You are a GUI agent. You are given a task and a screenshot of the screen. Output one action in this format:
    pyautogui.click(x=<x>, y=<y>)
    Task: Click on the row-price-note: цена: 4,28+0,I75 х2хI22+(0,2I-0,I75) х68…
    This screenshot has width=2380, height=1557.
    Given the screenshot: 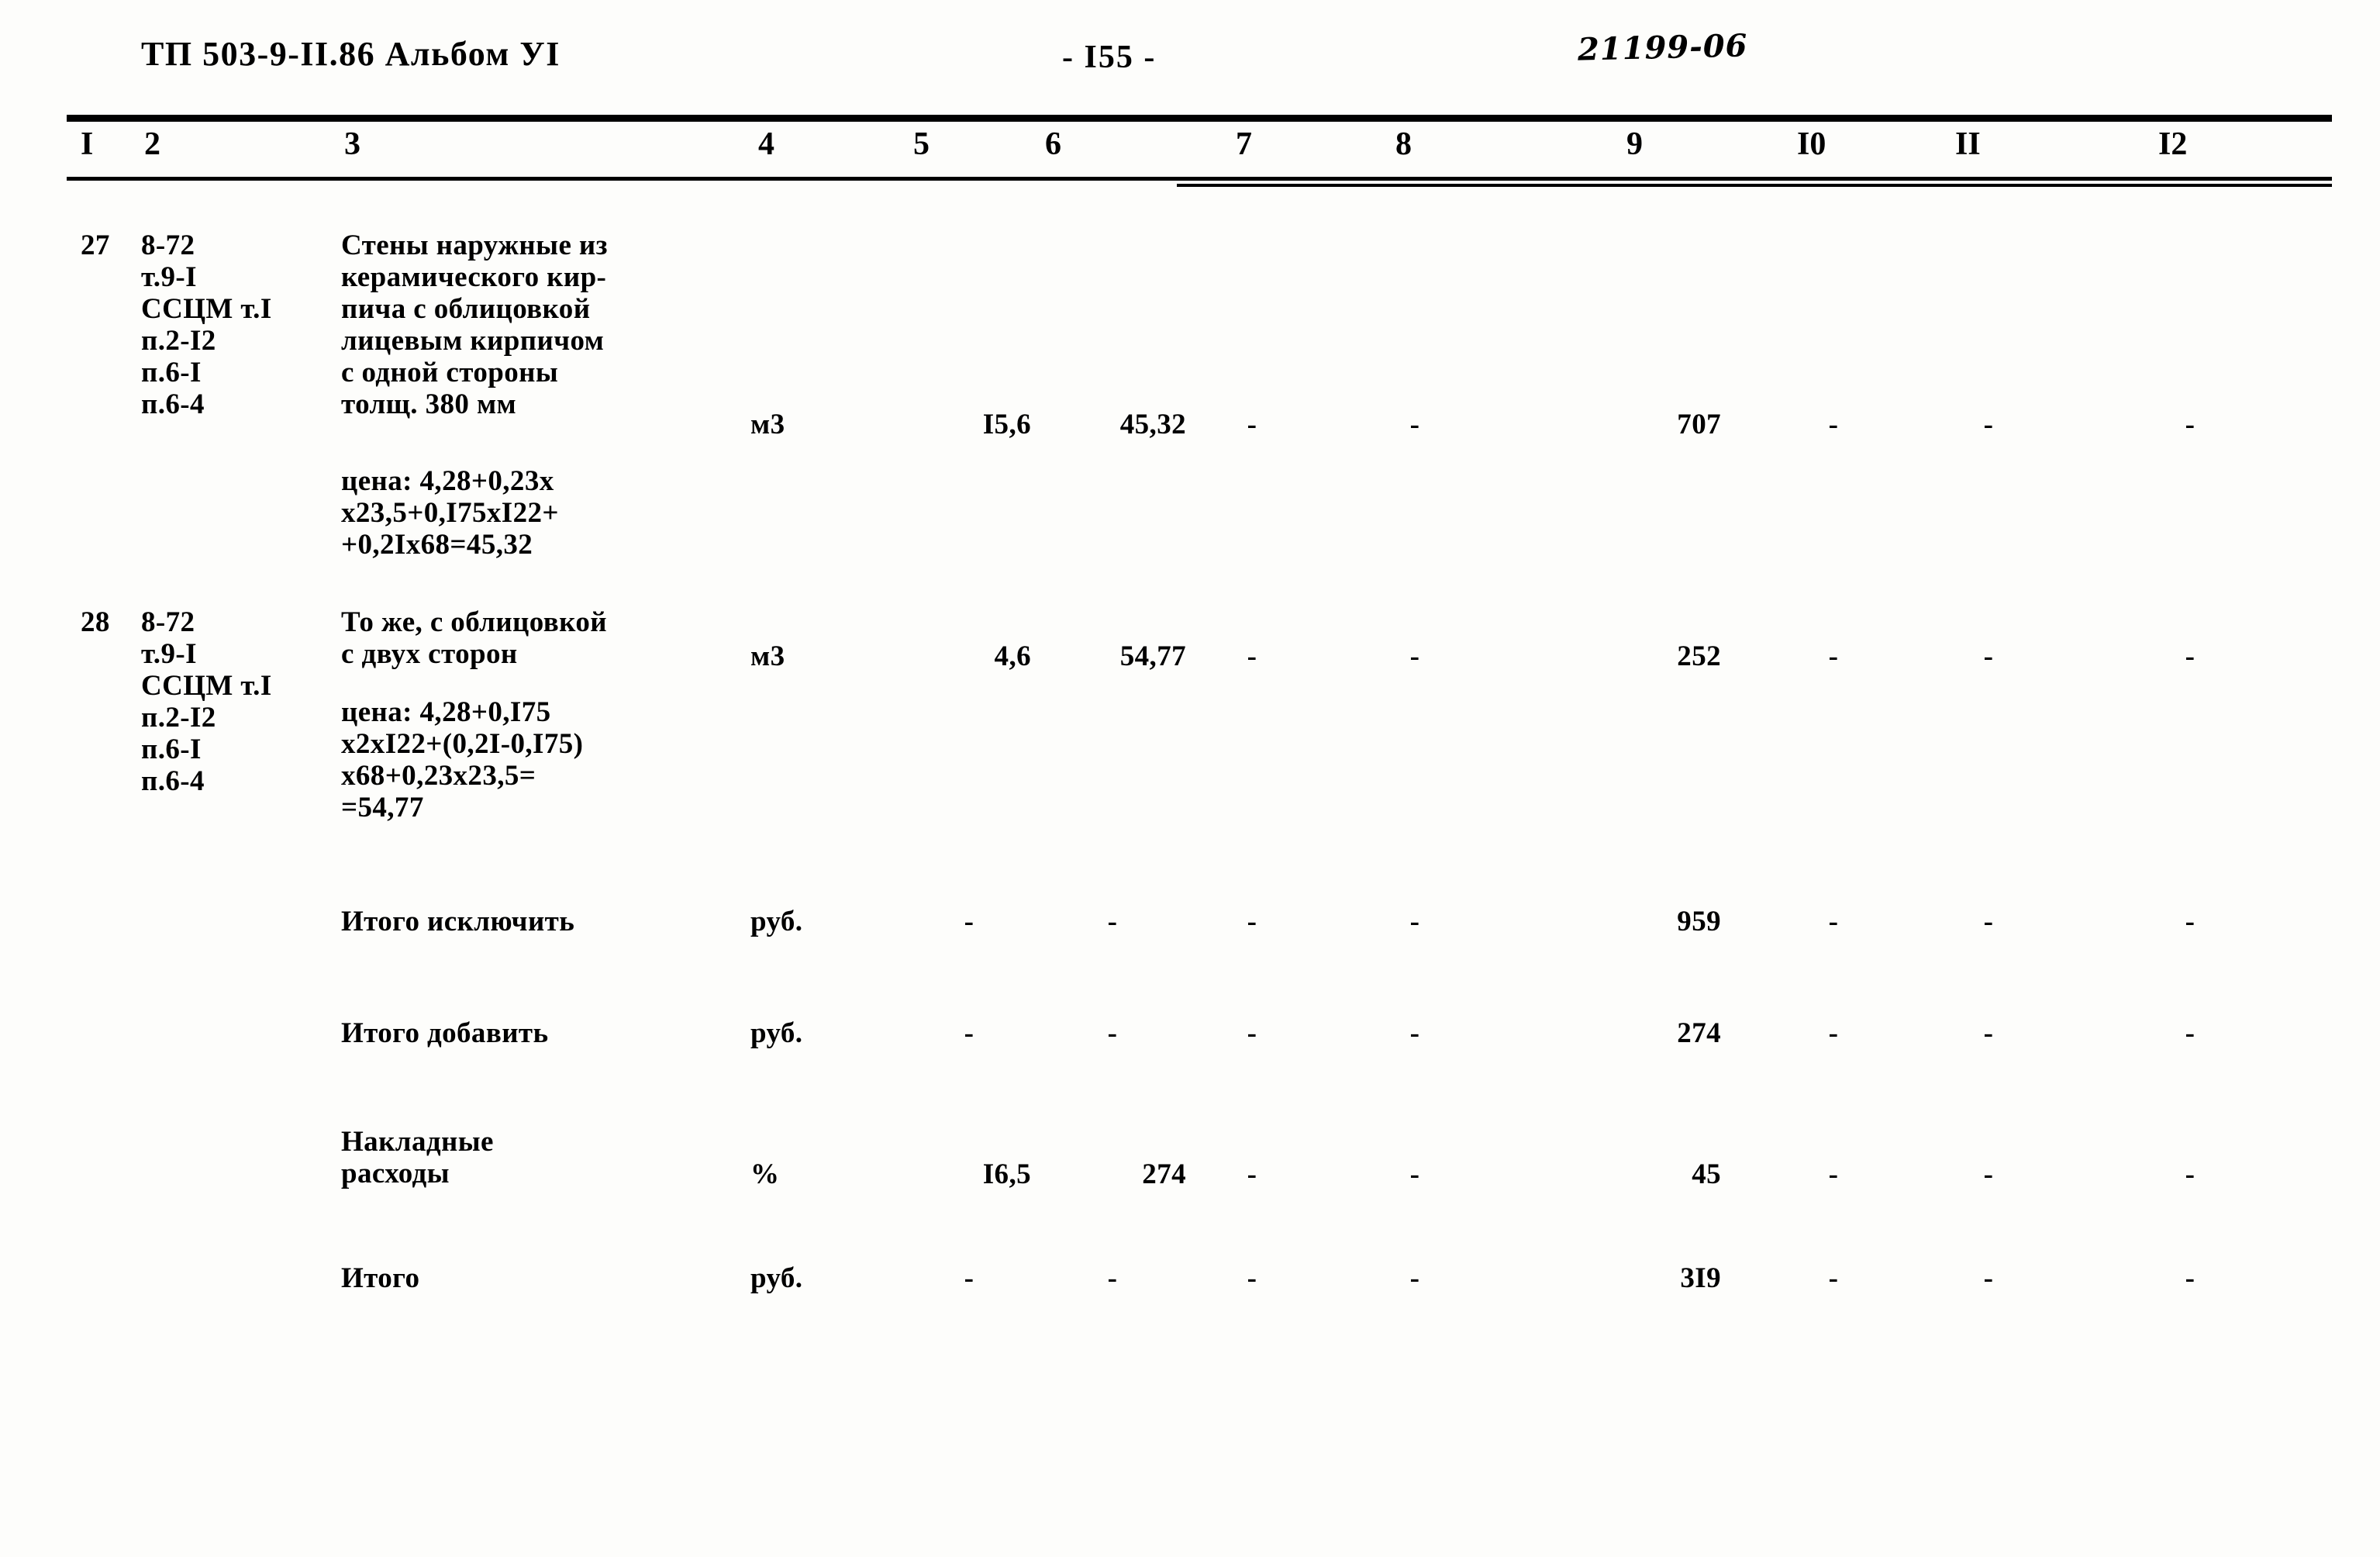 What is the action you would take?
    pyautogui.click(x=463, y=759)
    